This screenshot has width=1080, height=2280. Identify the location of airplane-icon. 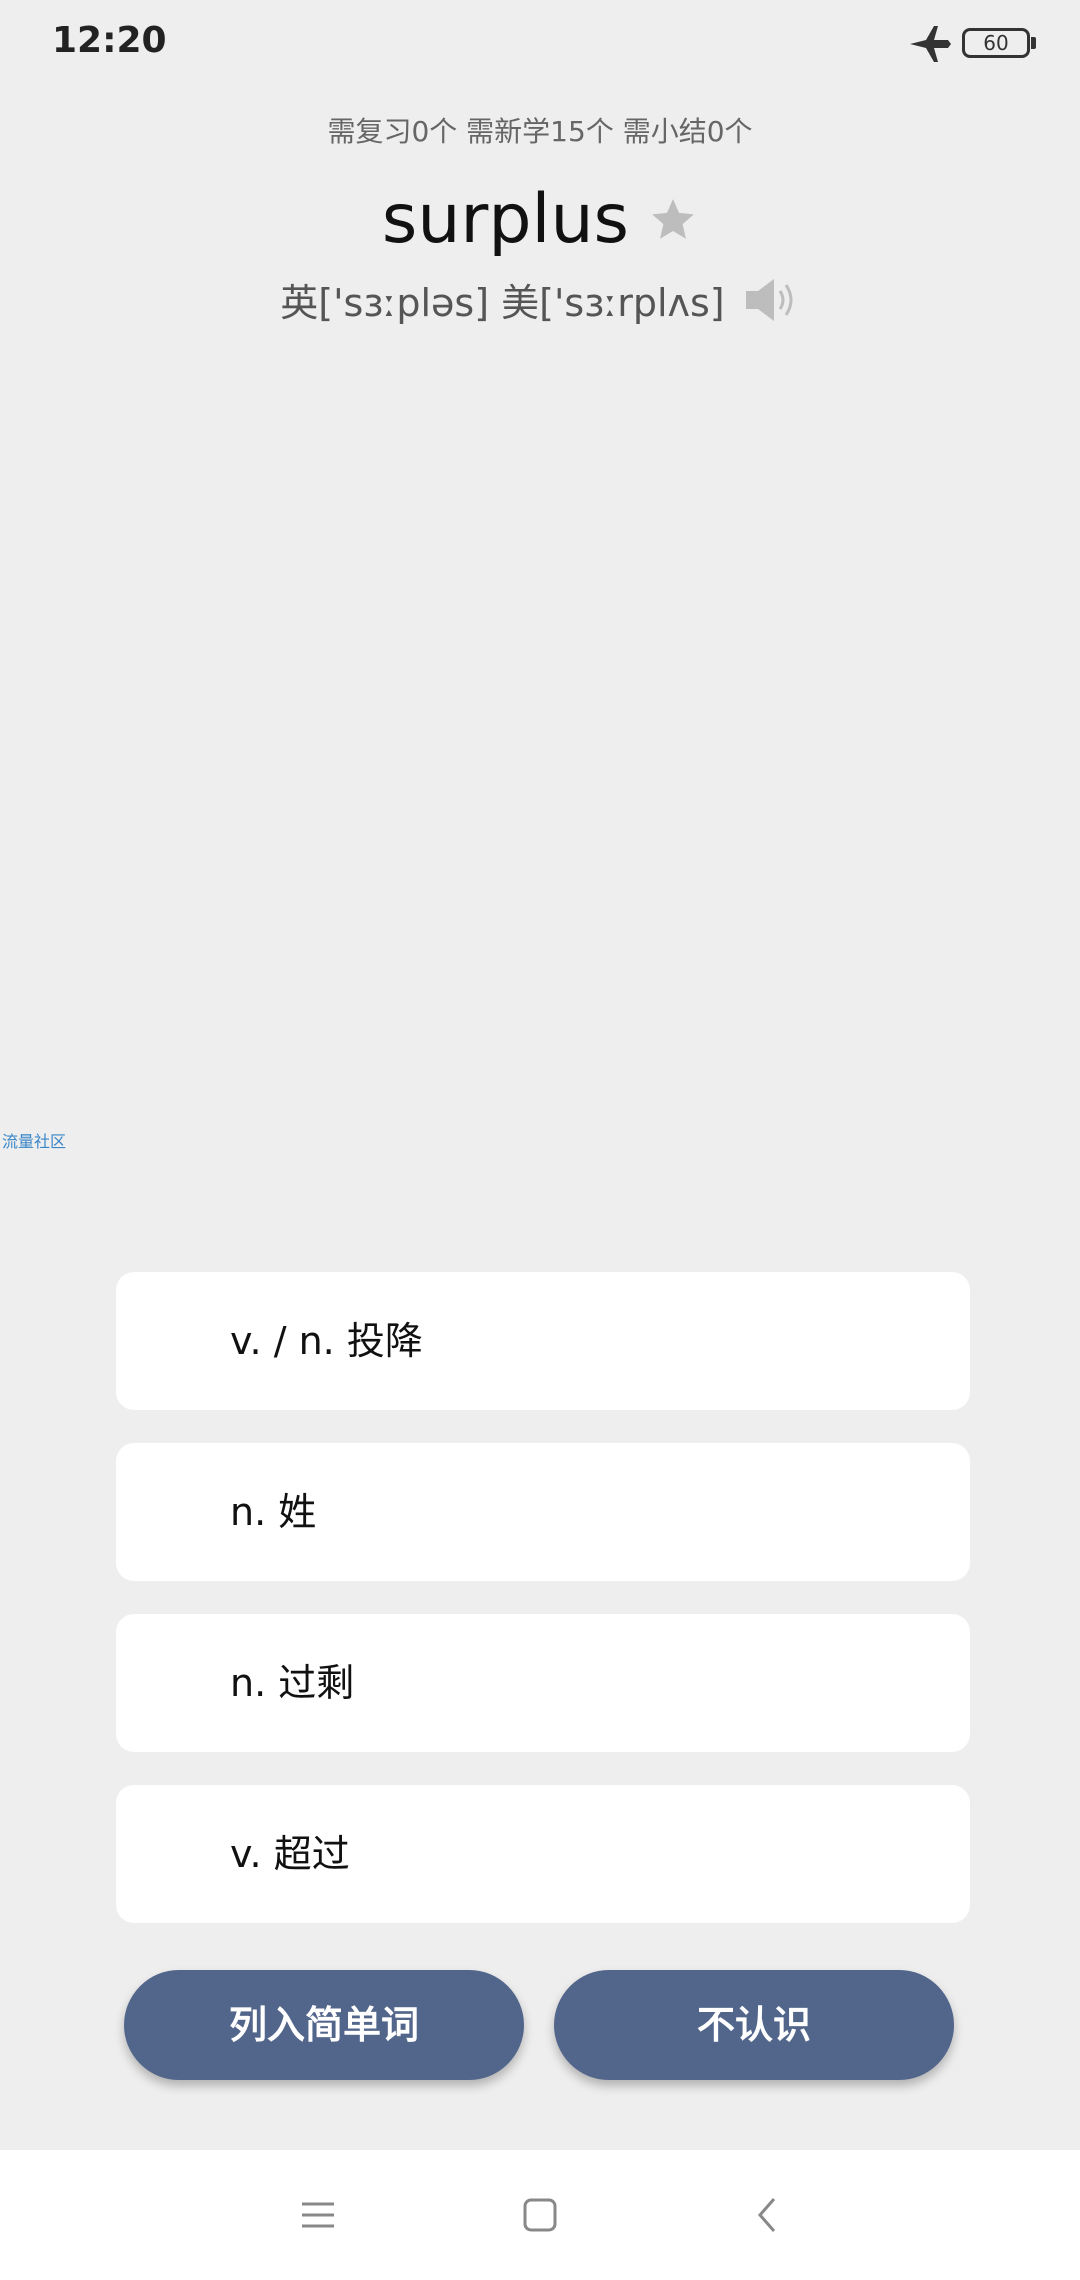
(930, 44).